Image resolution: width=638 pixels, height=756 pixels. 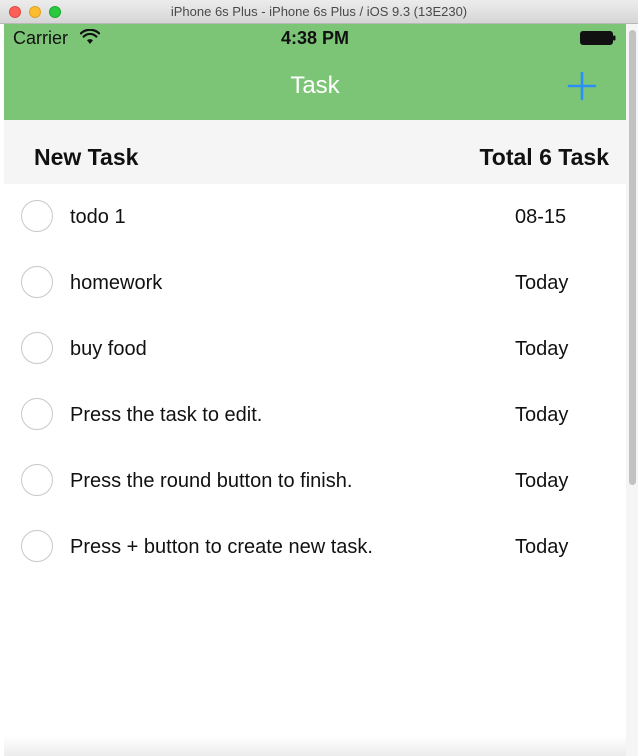 I want to click on task-title: buy food, so click(x=108, y=349).